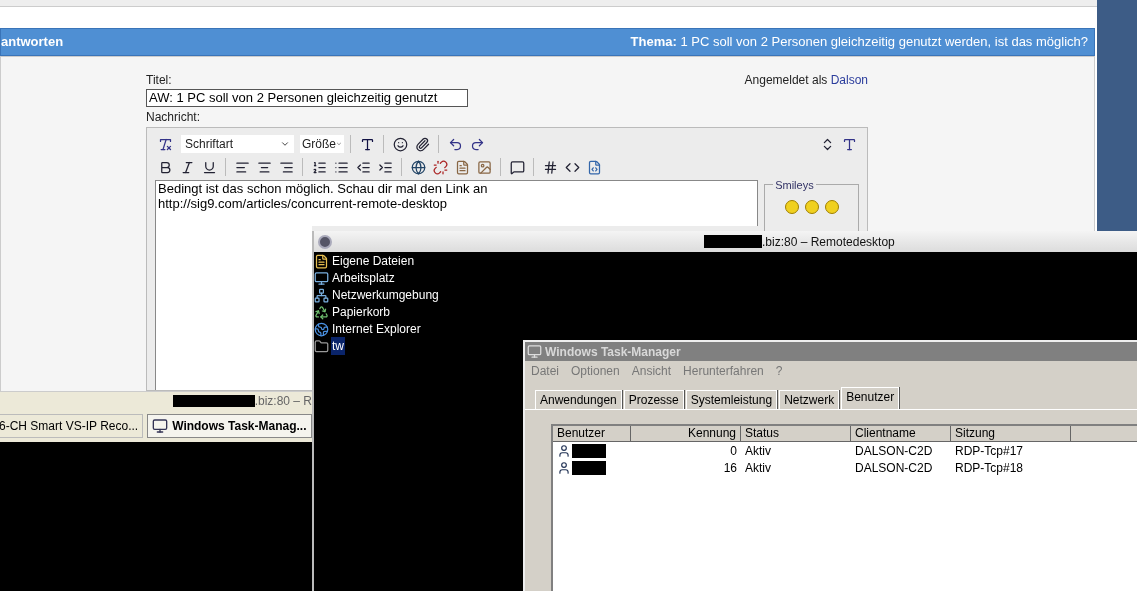 This screenshot has width=1137, height=591. Describe the element at coordinates (338, 346) in the screenshot. I see `desktop-icon-label: tw` at that location.